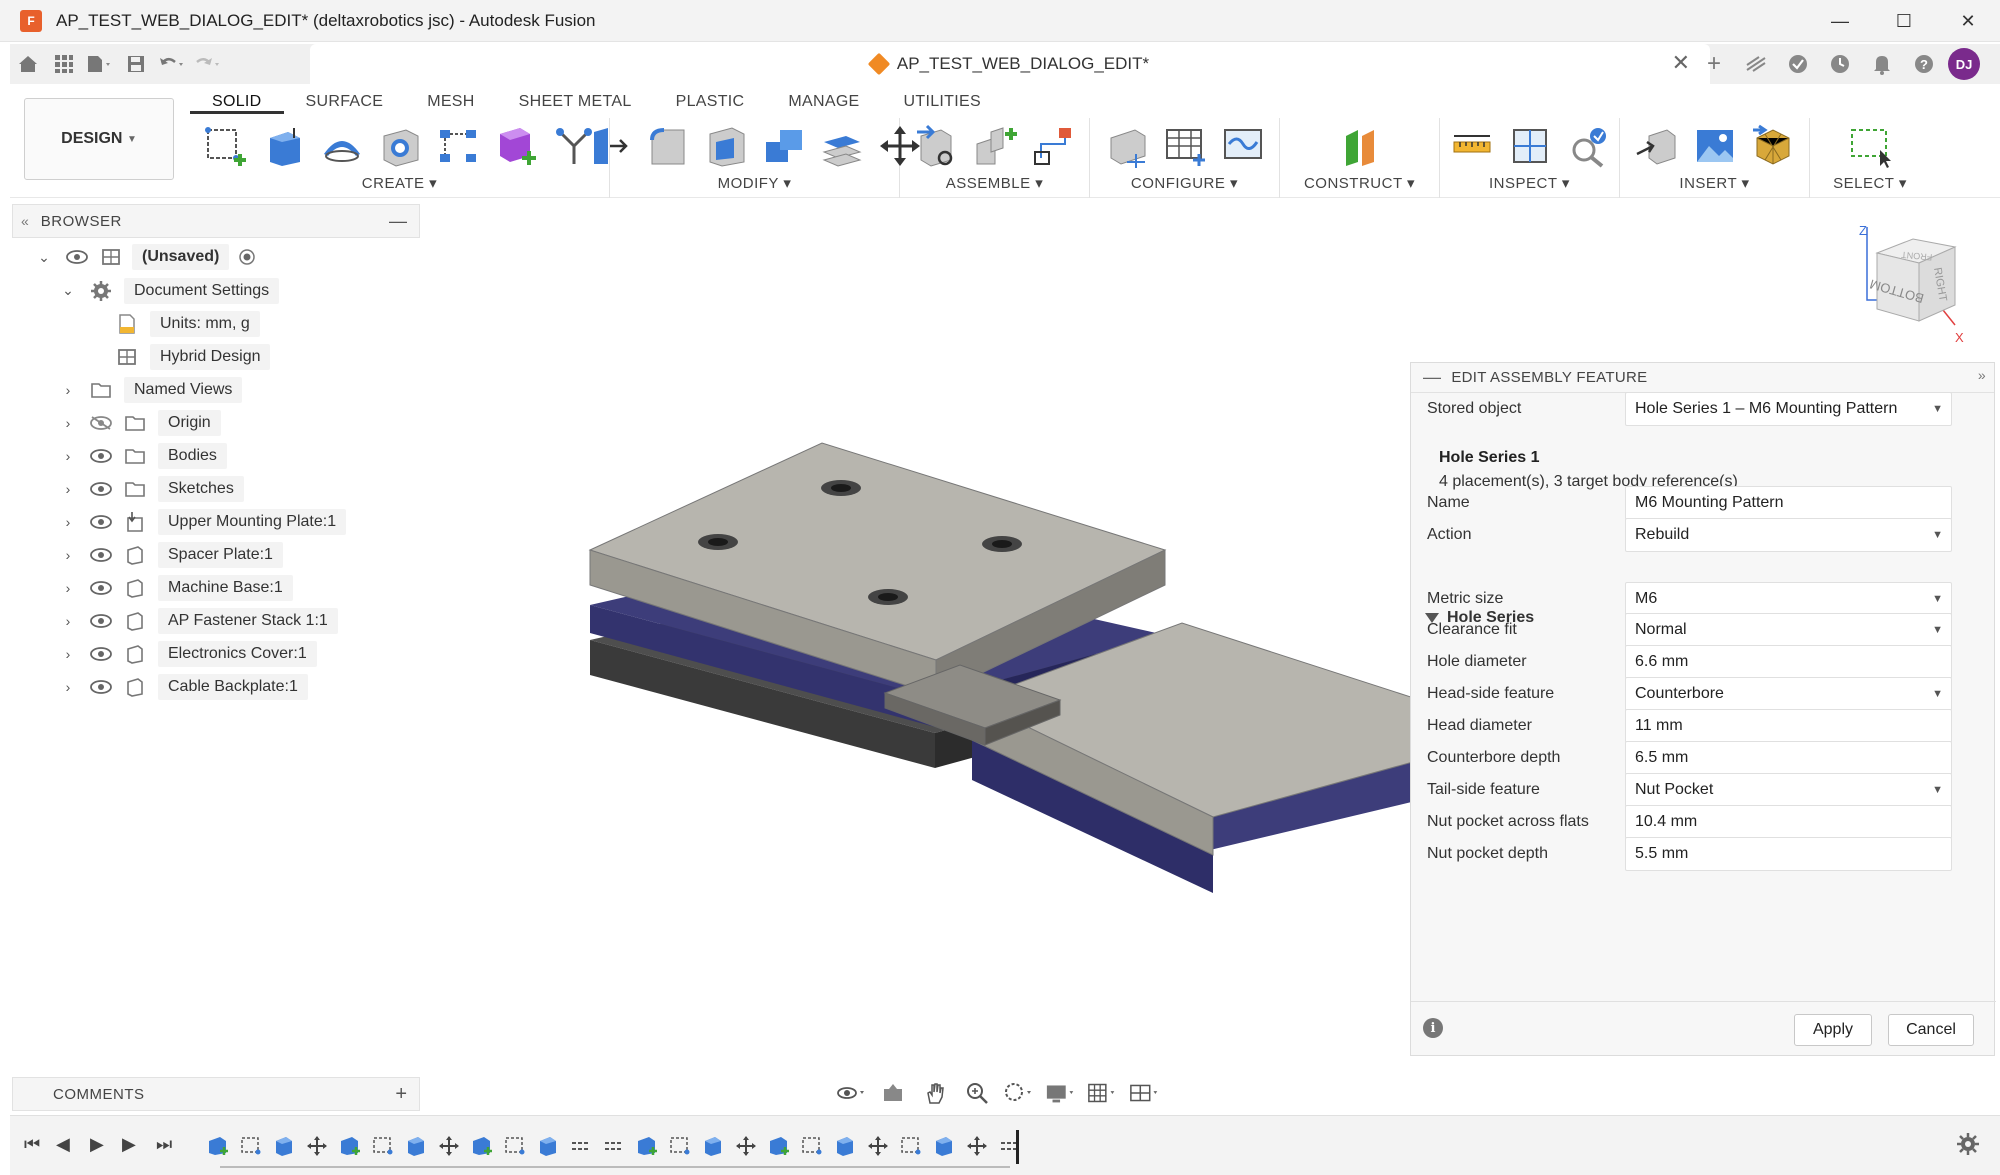  I want to click on clock-icon, so click(1840, 64).